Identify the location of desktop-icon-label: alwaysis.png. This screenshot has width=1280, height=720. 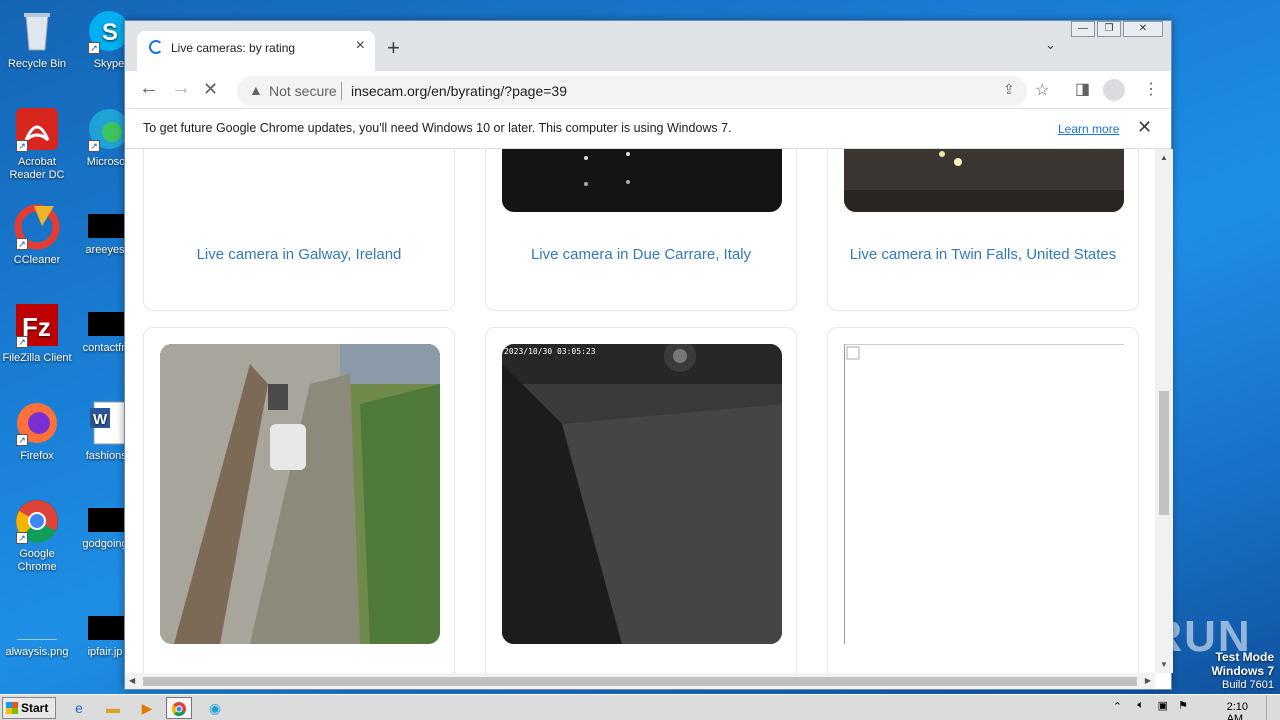
(37, 652).